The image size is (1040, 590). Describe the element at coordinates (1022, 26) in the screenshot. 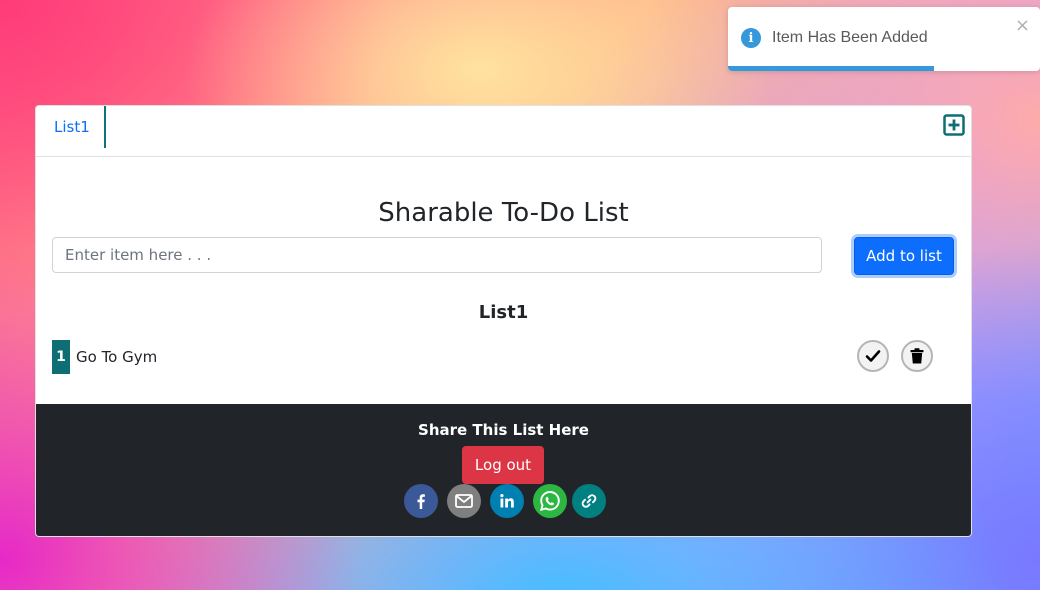

I see `toast-close-button: ×` at that location.